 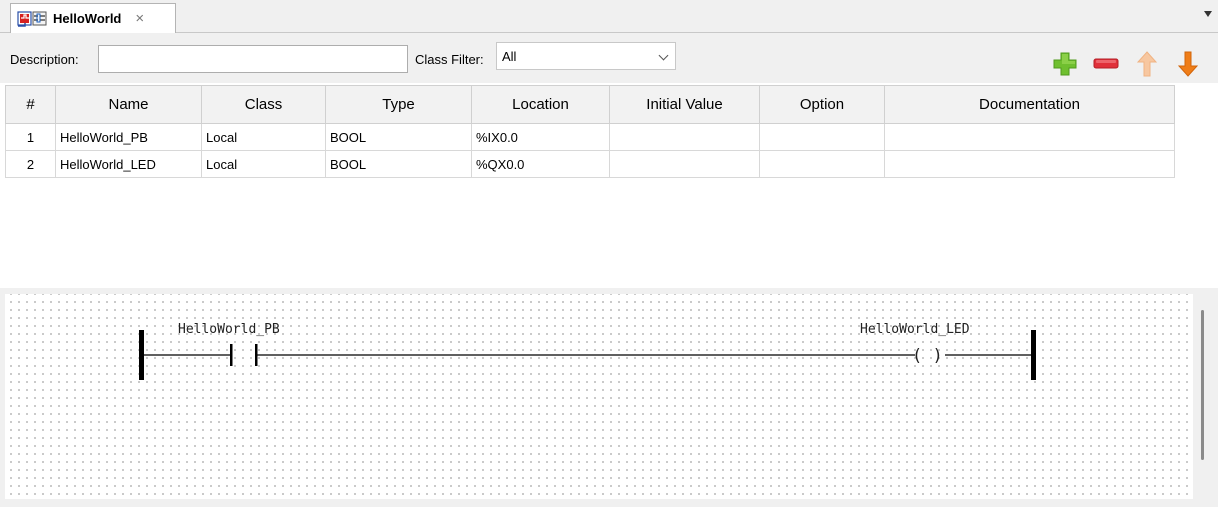 I want to click on add-variable-button, so click(x=1065, y=64).